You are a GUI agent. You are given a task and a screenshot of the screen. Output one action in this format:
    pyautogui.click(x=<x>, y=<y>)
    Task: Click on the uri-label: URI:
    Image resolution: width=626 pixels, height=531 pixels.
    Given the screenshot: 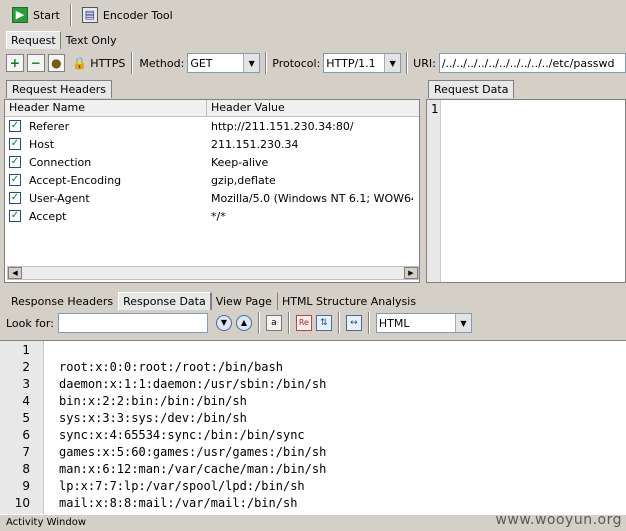 What is the action you would take?
    pyautogui.click(x=424, y=63)
    